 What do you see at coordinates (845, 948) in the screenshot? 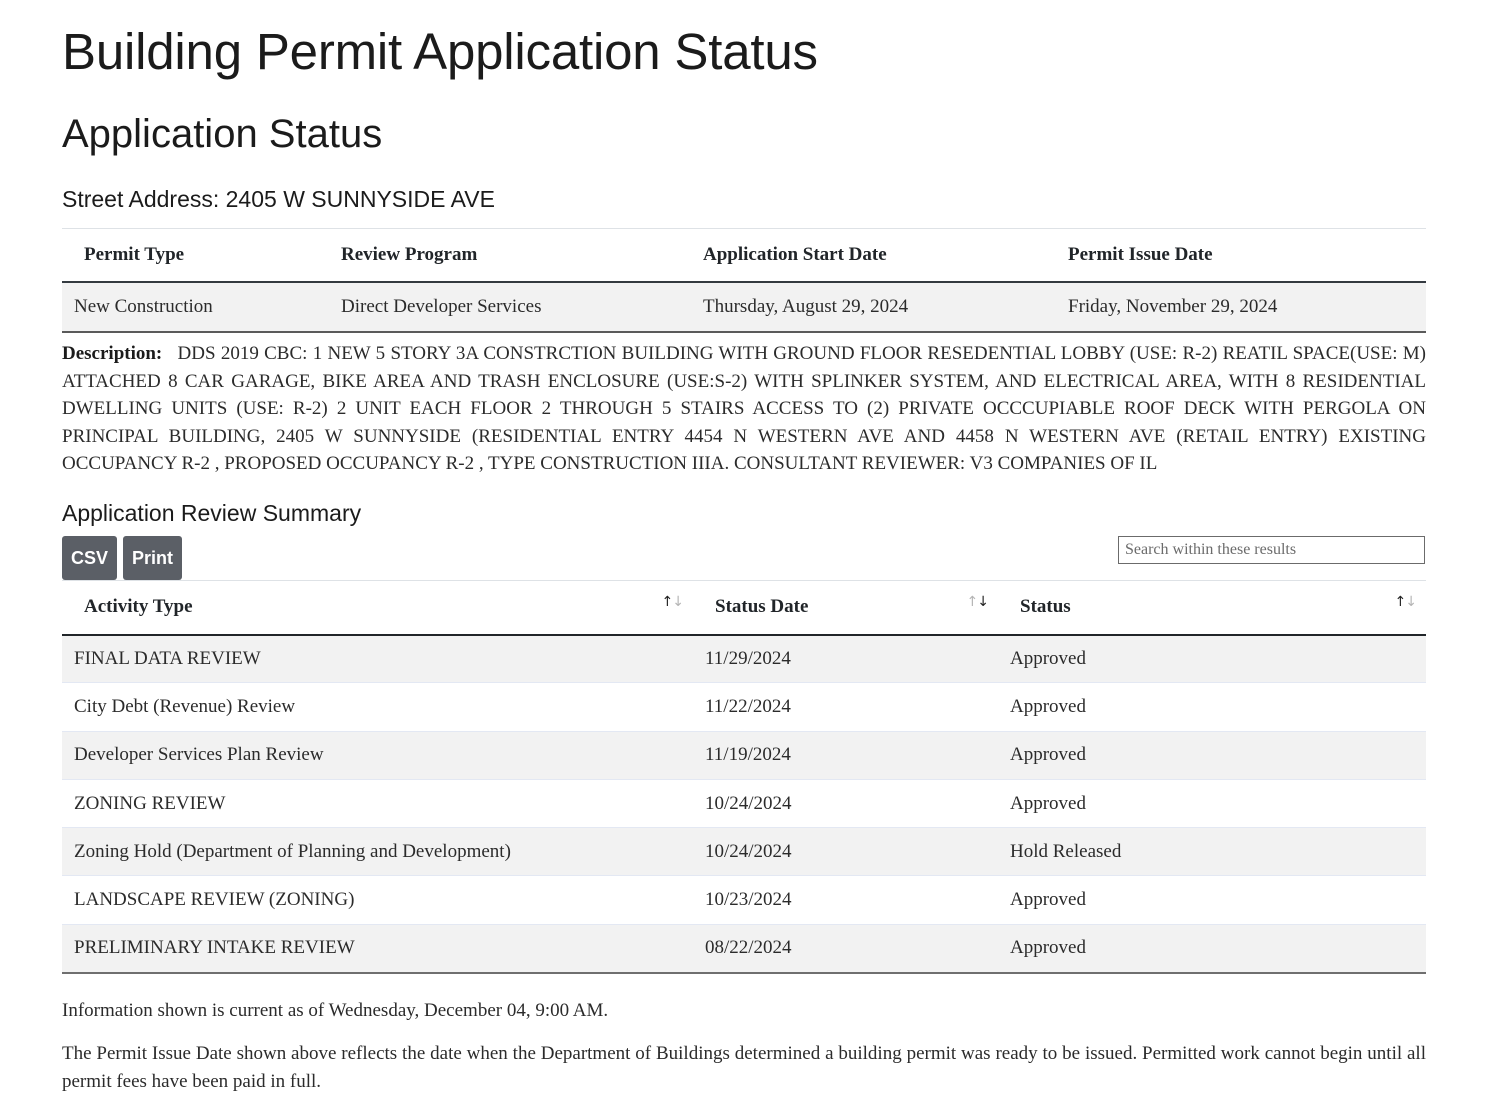
I see `status-date-cell: 08/22/2024` at bounding box center [845, 948].